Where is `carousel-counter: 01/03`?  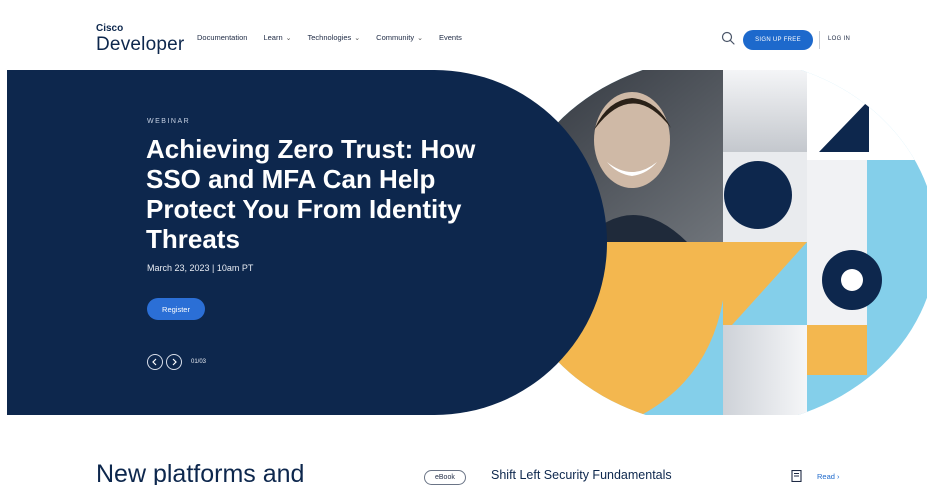 carousel-counter: 01/03 is located at coordinates (199, 362).